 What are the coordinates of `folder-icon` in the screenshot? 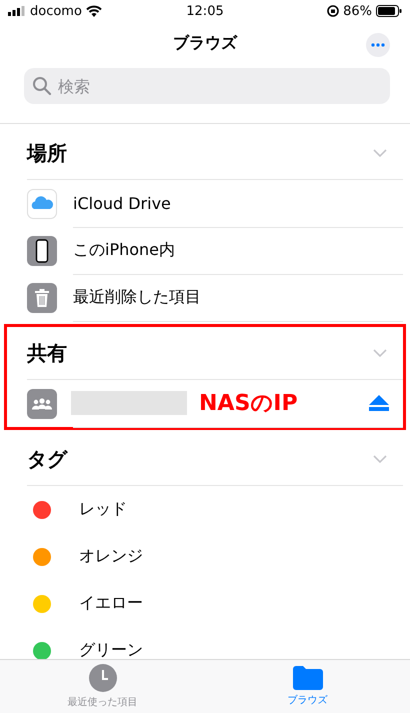 It's located at (307, 678).